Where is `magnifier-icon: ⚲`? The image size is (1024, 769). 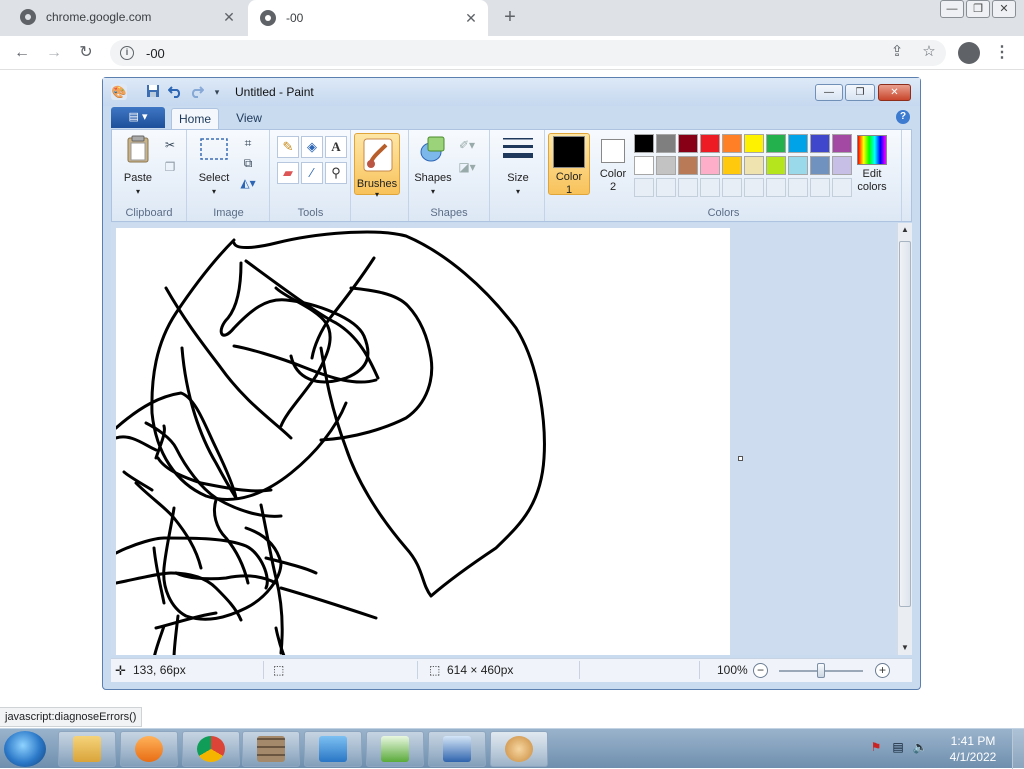
magnifier-icon: ⚲ is located at coordinates (336, 173).